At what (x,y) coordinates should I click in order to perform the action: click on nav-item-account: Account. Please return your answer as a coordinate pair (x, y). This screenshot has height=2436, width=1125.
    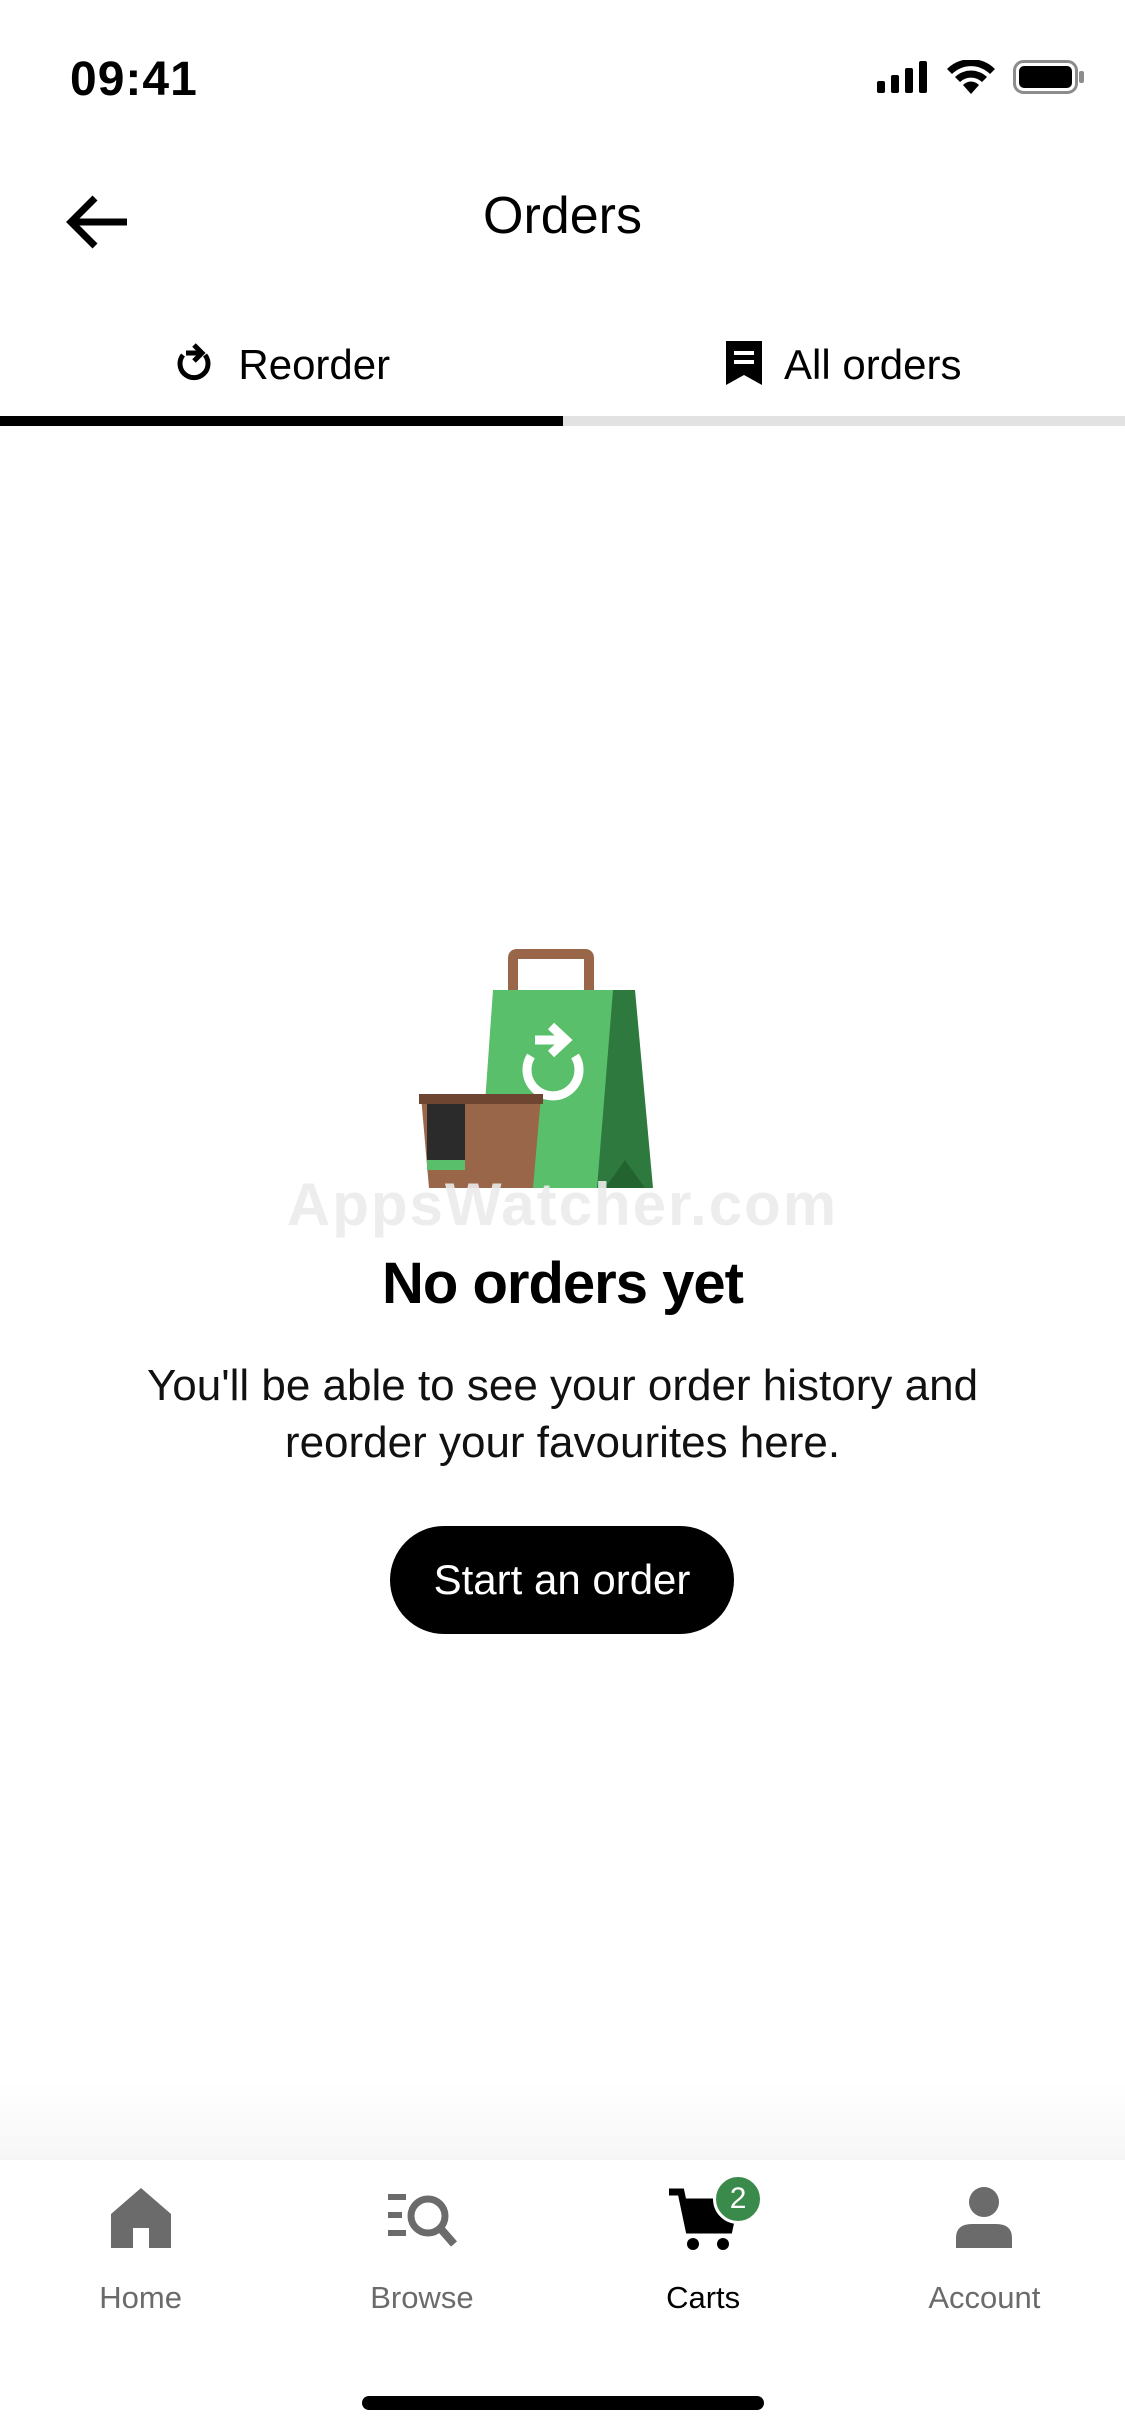
    Looking at the image, I should click on (984, 2245).